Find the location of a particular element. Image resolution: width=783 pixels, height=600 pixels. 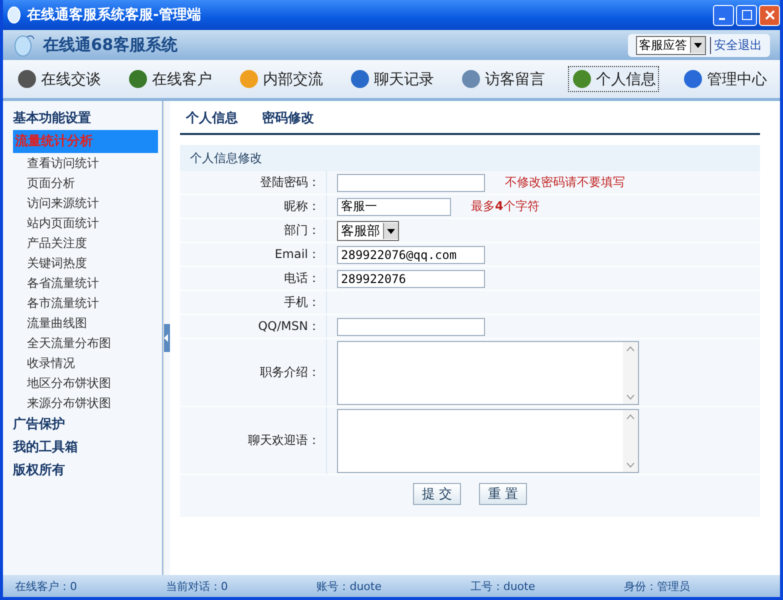

sidebar-item: 查看访问统计 is located at coordinates (85, 163).